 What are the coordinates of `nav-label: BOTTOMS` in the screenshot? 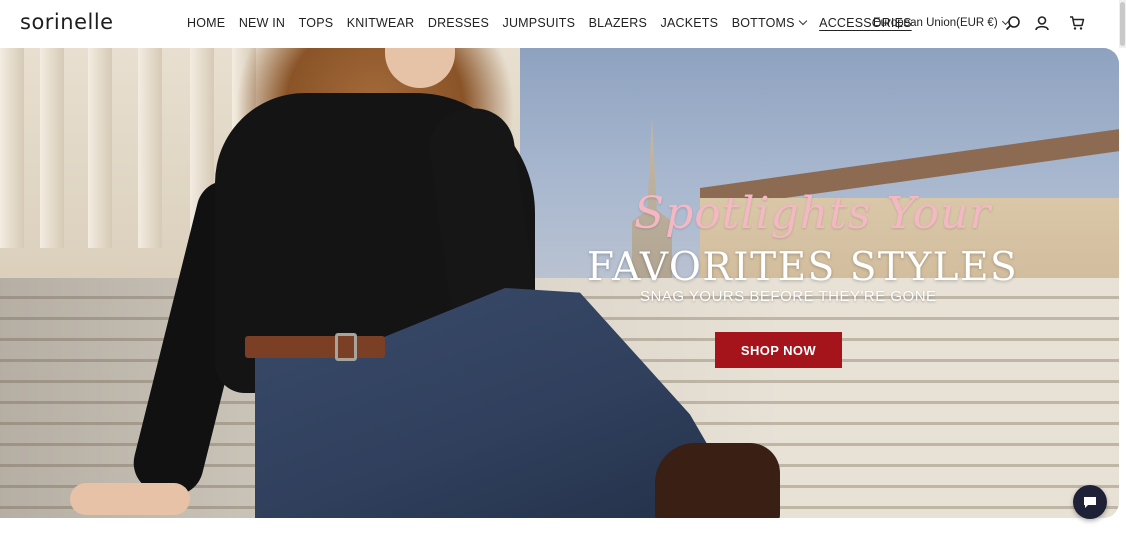 It's located at (763, 23).